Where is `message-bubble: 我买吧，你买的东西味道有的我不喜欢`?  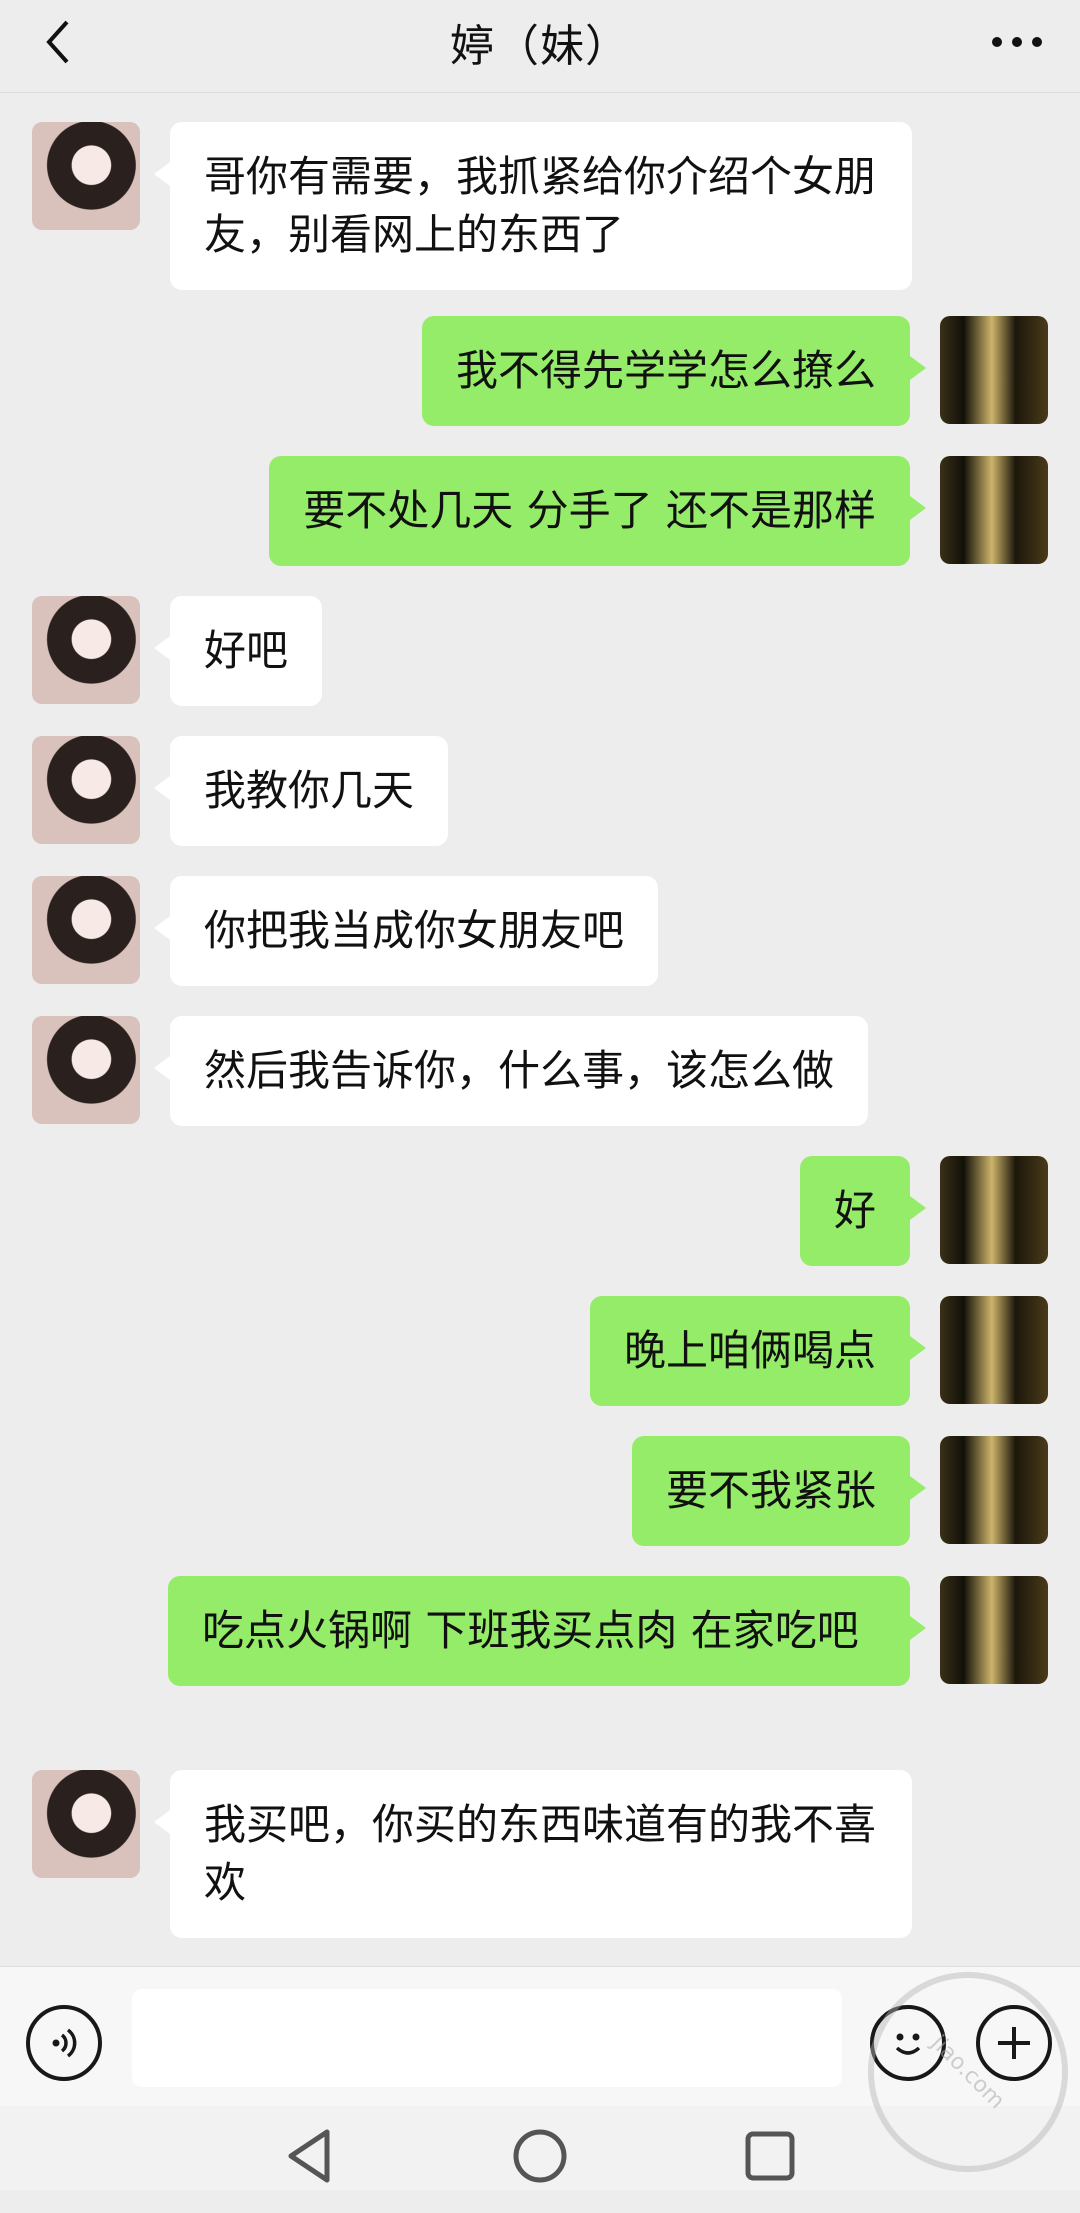
message-bubble: 我买吧，你买的东西味道有的我不喜欢 is located at coordinates (533, 1854).